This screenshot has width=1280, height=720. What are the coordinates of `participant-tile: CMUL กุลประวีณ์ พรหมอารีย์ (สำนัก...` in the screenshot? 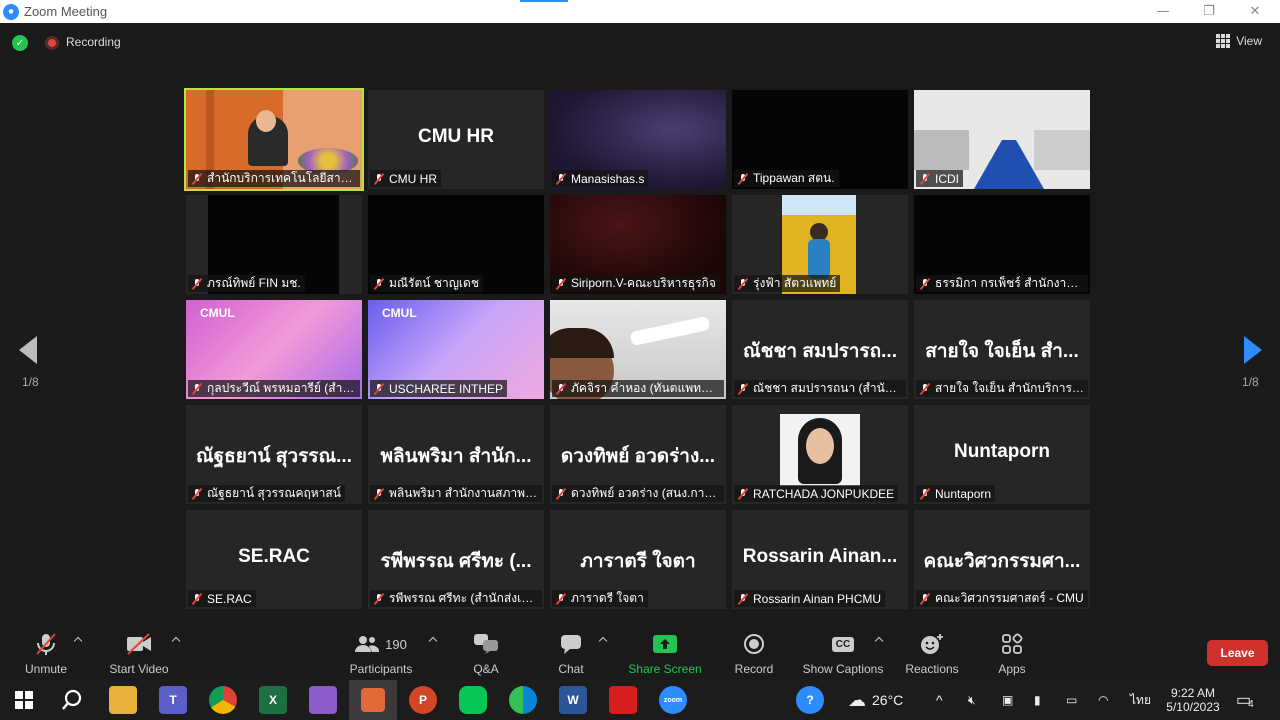 It's located at (274, 349).